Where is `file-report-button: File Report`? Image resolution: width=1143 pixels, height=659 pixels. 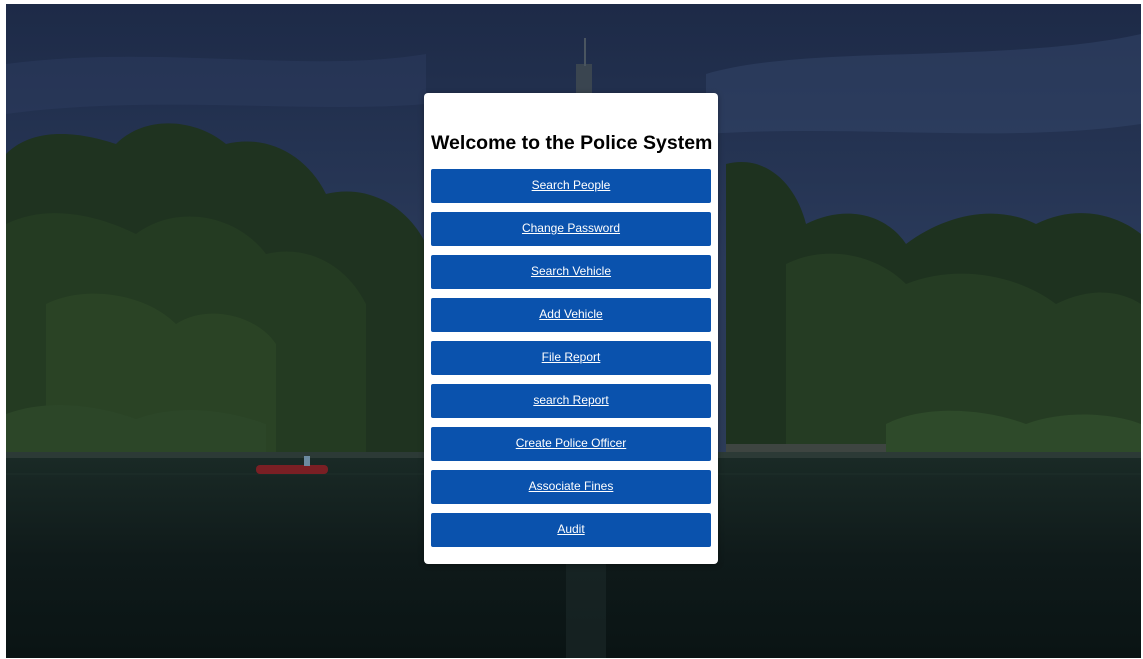
file-report-button: File Report is located at coordinates (571, 358).